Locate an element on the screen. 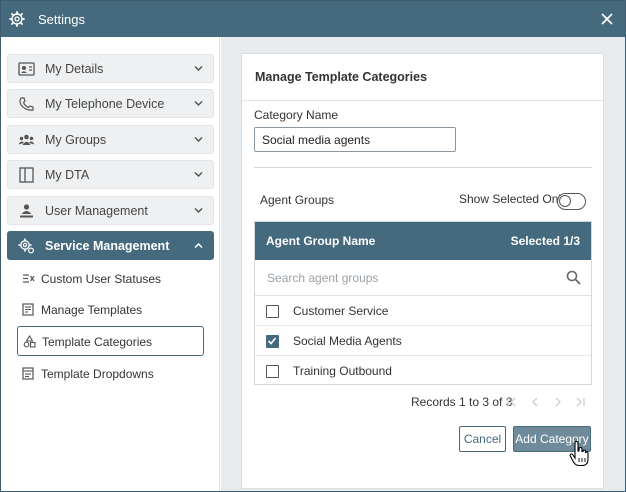 The width and height of the screenshot is (626, 492). sidebar-item-label: My DTA is located at coordinates (67, 175).